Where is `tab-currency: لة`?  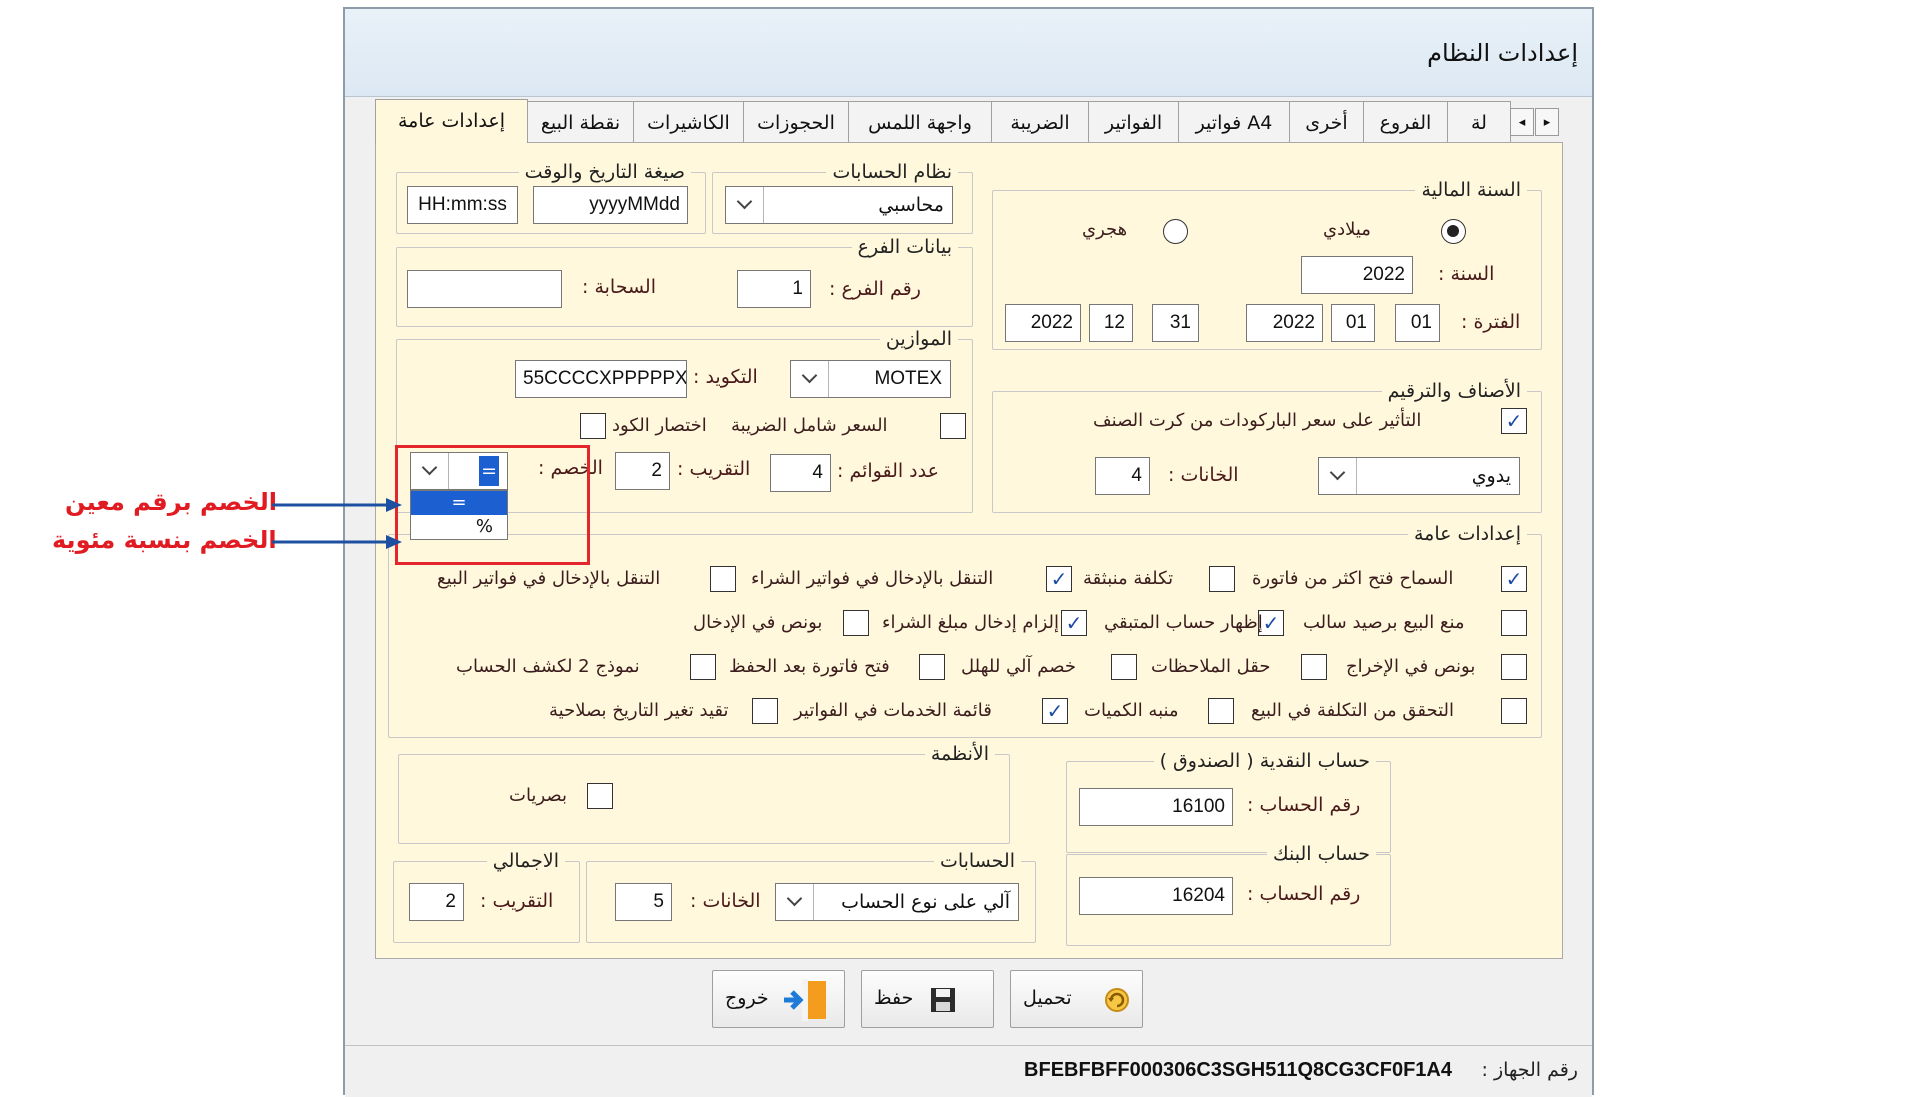
tab-currency: لة is located at coordinates (1479, 122).